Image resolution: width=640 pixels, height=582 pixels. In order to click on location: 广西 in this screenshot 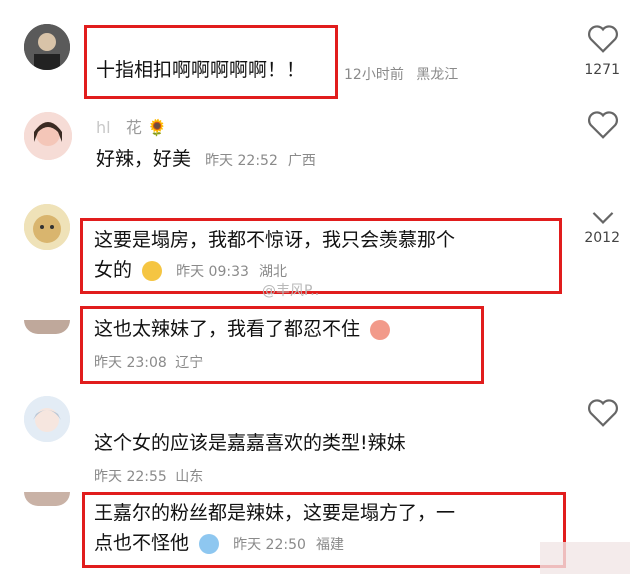, I will do `click(301, 161)`.